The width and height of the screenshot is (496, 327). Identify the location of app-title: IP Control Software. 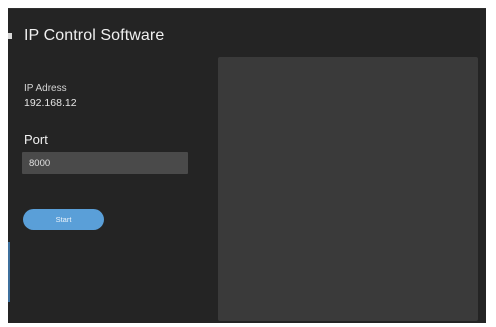
(94, 35).